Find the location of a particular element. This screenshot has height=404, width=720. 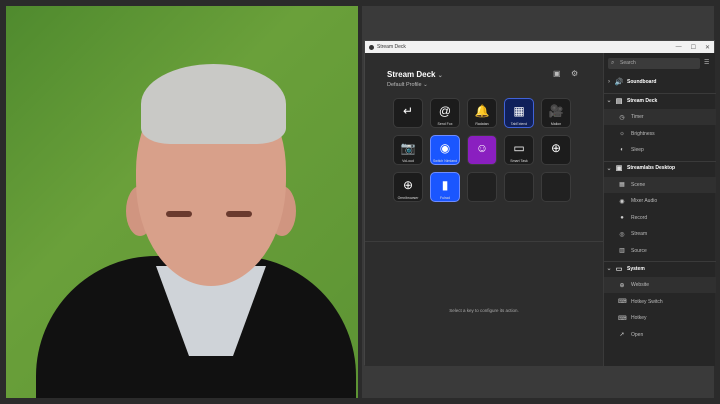

key-label: Switch Nimiand is located at coordinates (445, 161).